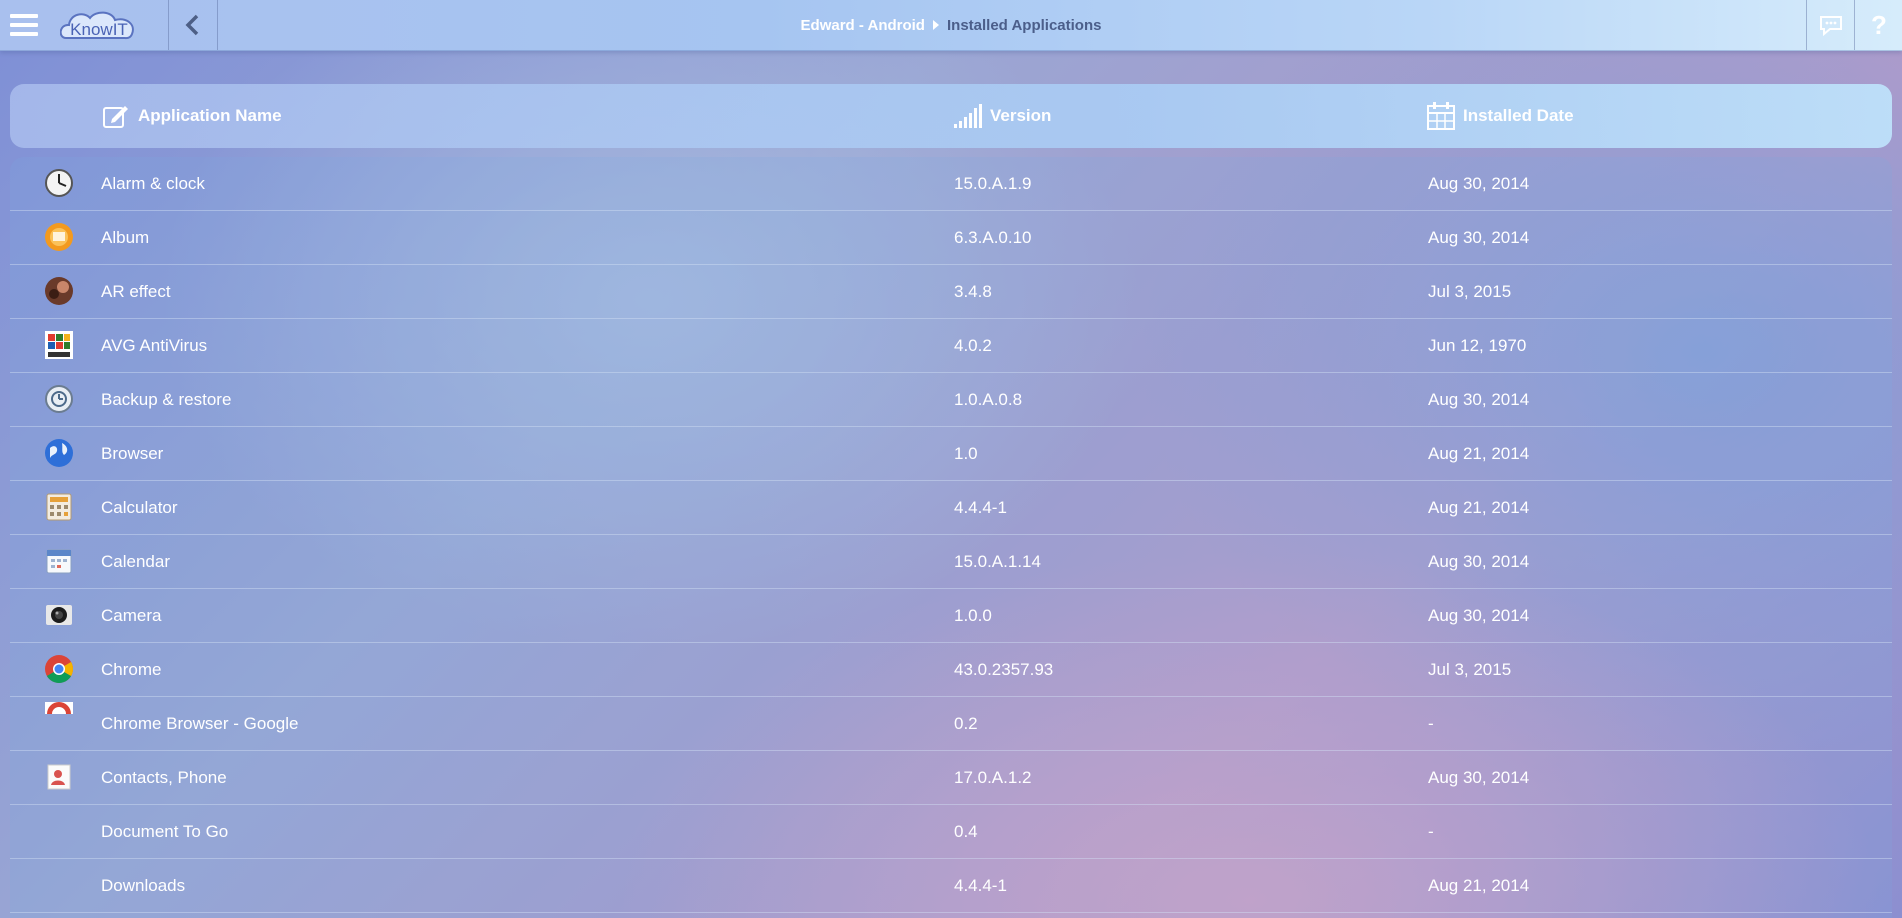 This screenshot has height=918, width=1902. What do you see at coordinates (59, 183) in the screenshot?
I see `clock-icon` at bounding box center [59, 183].